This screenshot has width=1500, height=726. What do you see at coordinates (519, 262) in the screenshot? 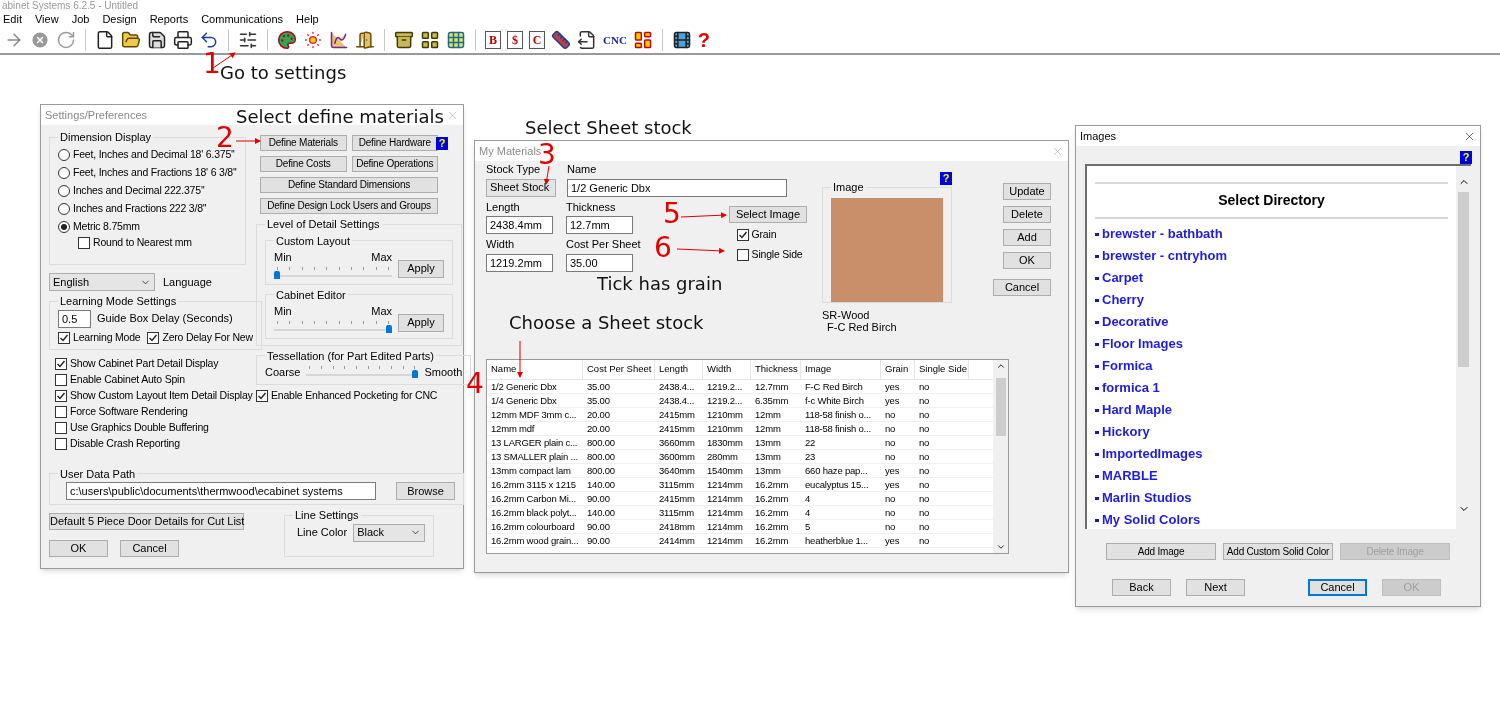
I see `text-field: 1219.2mm` at bounding box center [519, 262].